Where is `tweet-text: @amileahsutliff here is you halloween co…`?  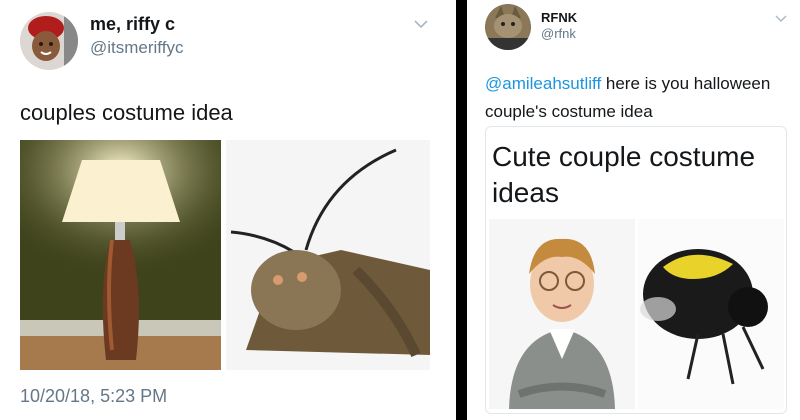
tweet-text: @amileahsutliff here is you halloween co… is located at coordinates (640, 98).